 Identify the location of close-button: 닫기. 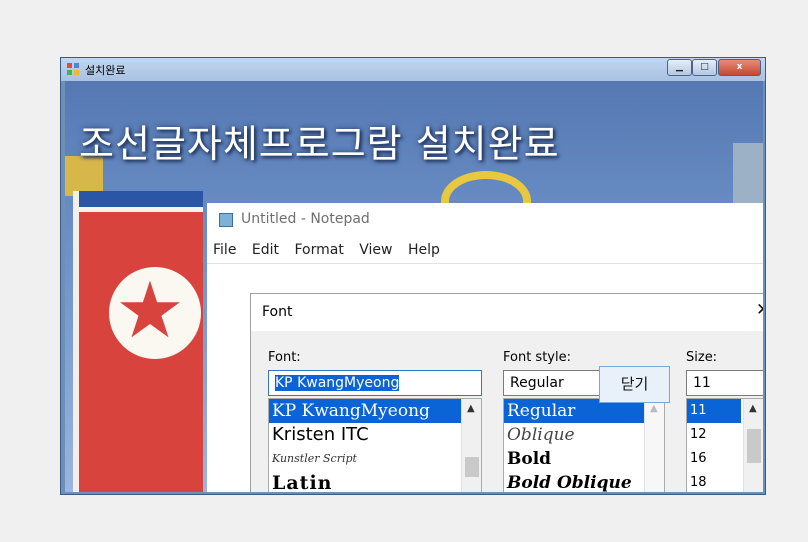
(634, 384).